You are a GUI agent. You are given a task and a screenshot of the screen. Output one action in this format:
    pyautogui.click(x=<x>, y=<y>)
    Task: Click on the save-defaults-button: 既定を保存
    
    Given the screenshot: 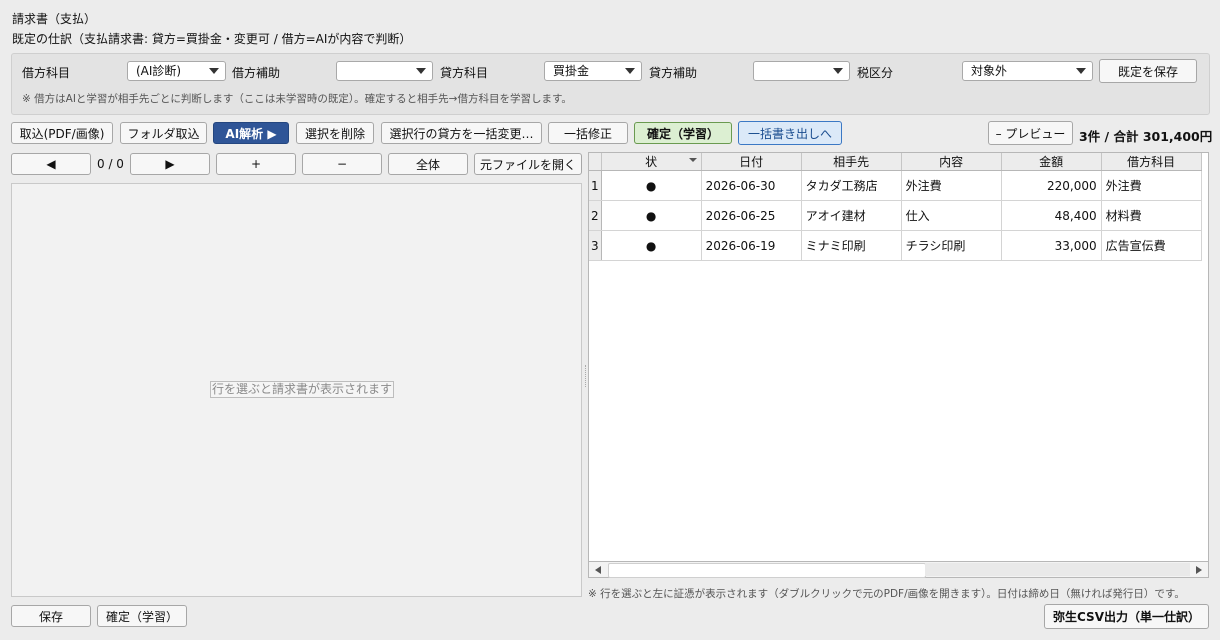 What is the action you would take?
    pyautogui.click(x=1148, y=71)
    